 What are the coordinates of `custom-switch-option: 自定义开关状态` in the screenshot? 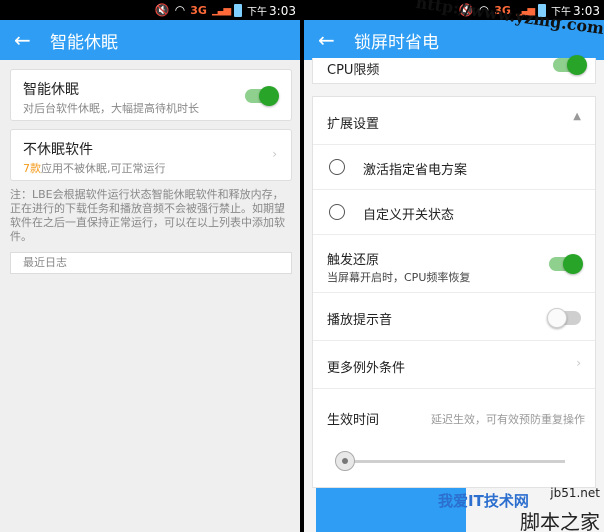 It's located at (454, 212).